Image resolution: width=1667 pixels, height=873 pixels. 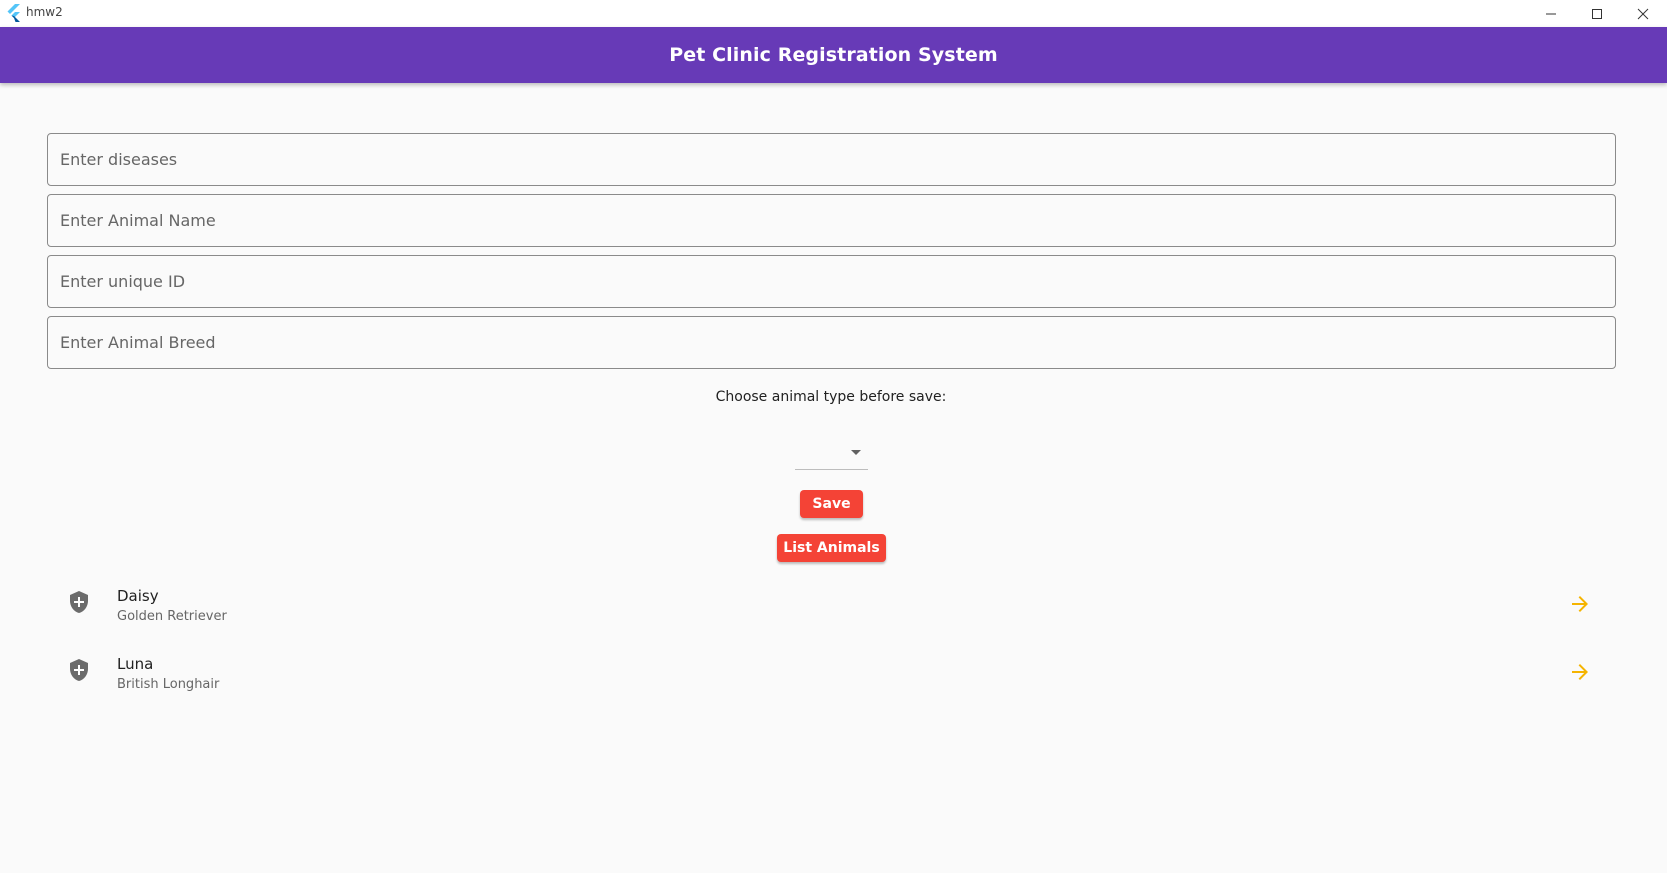 What do you see at coordinates (831, 548) in the screenshot?
I see `list-animals-button: List Animals` at bounding box center [831, 548].